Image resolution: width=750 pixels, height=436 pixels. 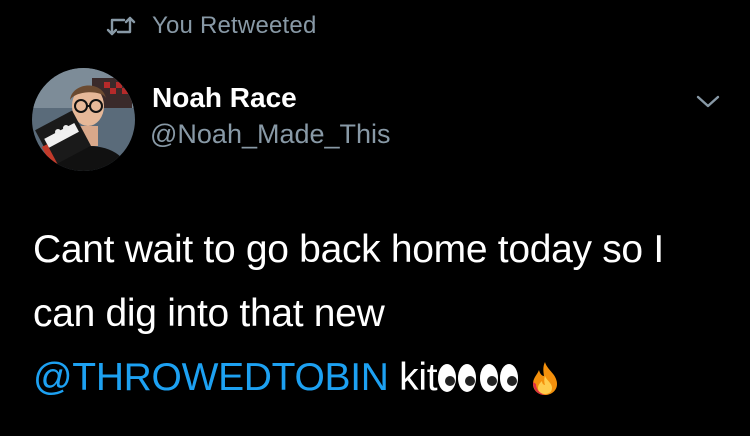 I want to click on tweet-line-3: @THROWEDTOBIN kit, so click(x=378, y=378).